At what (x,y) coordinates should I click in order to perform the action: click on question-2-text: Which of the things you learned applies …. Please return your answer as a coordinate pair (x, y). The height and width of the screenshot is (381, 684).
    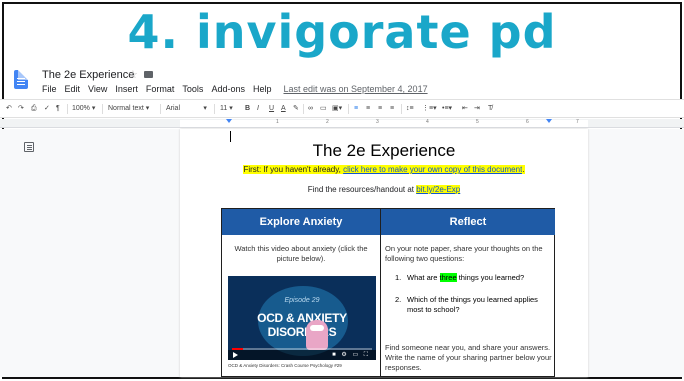
    Looking at the image, I should click on (472, 304).